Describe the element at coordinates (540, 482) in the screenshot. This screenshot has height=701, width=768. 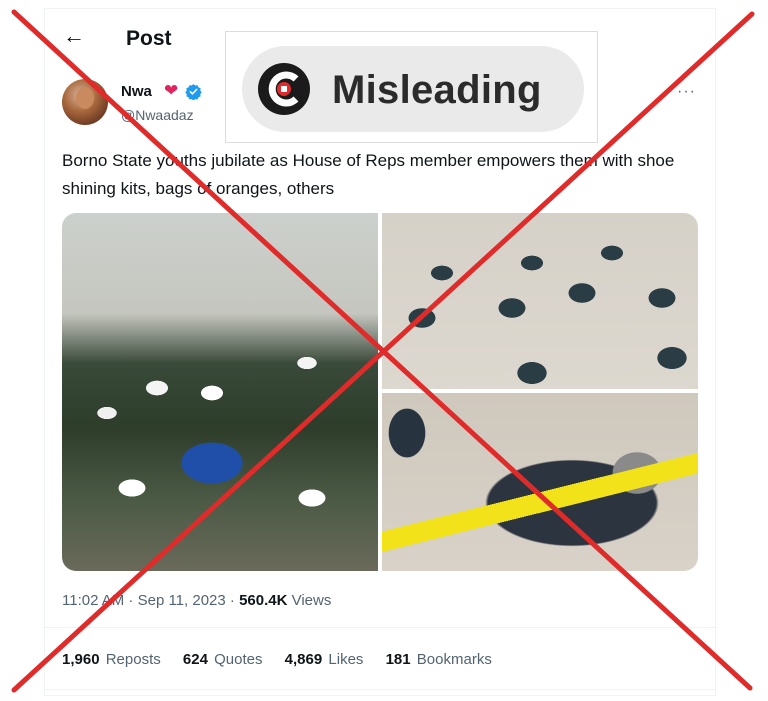
I see `photo-shoe-shining-kit` at that location.